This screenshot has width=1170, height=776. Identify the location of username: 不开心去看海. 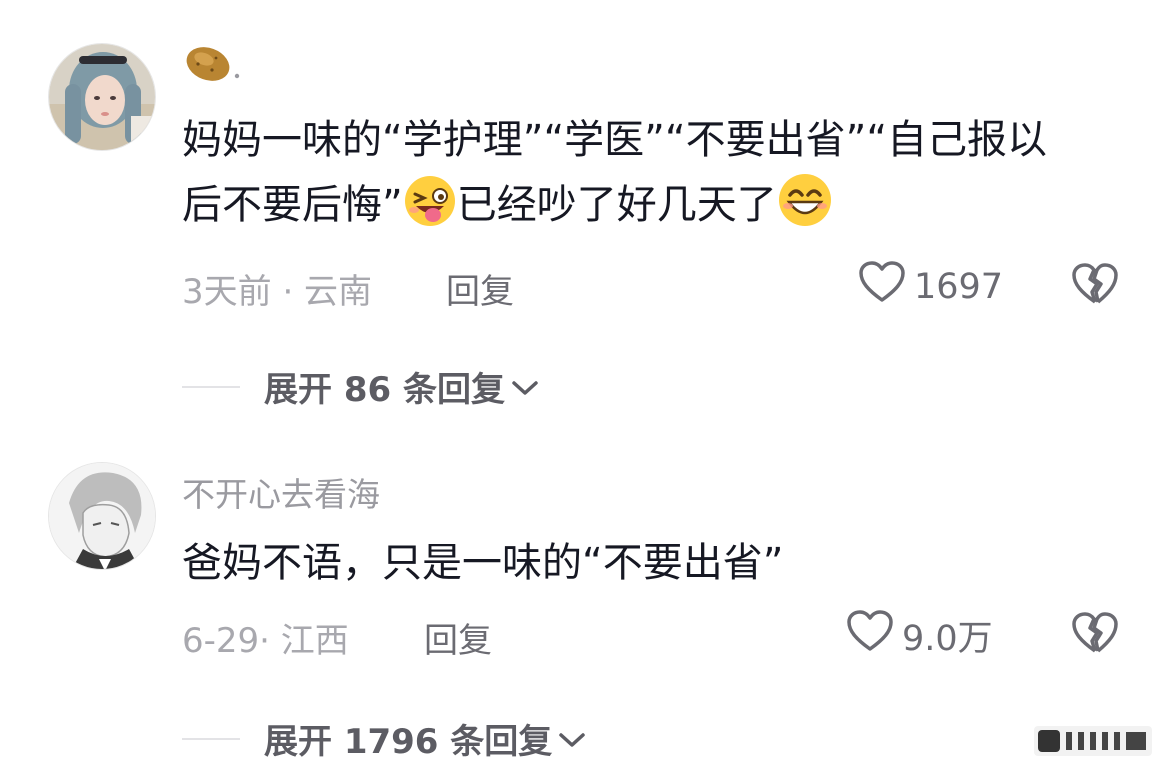
(281, 492).